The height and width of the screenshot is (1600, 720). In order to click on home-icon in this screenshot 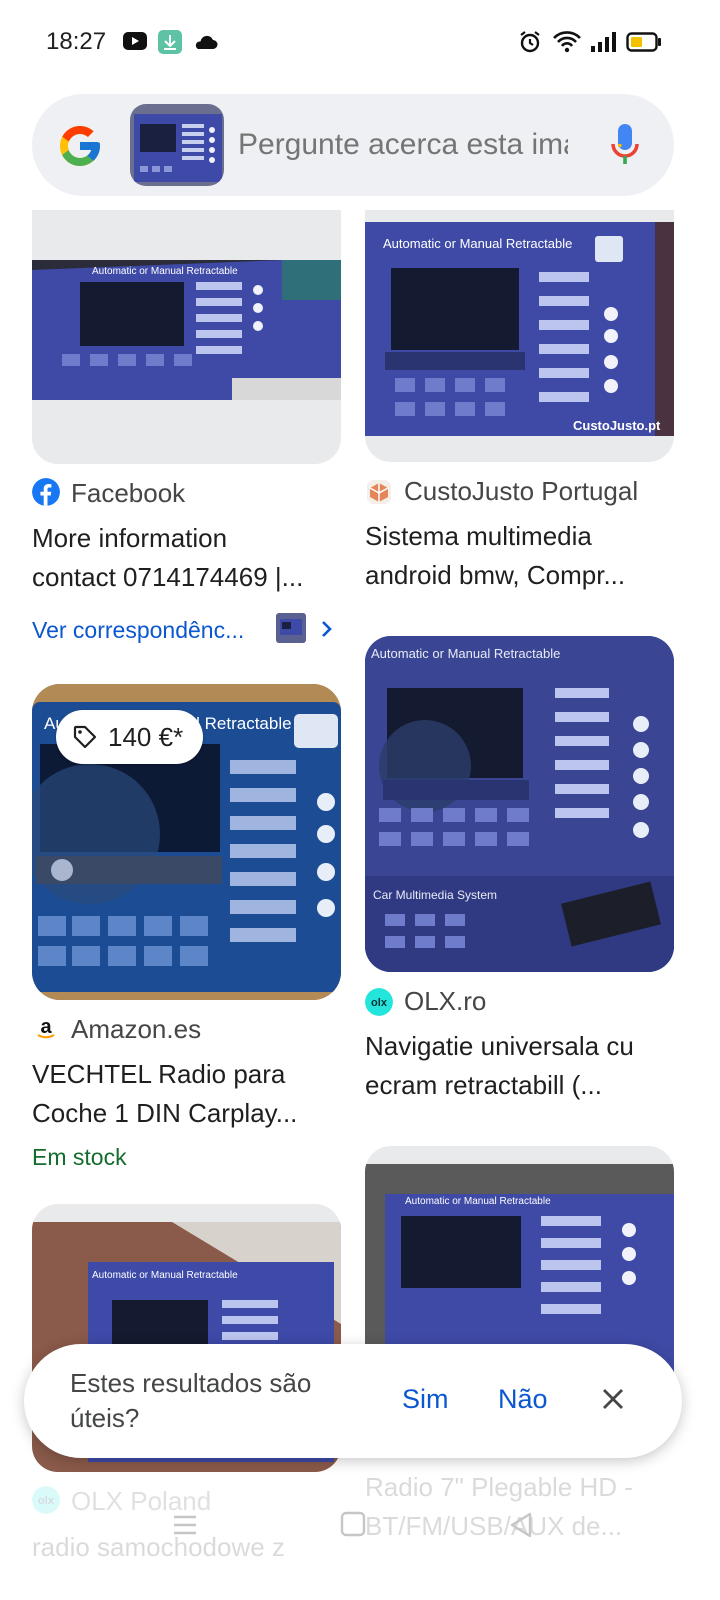, I will do `click(353, 1524)`.